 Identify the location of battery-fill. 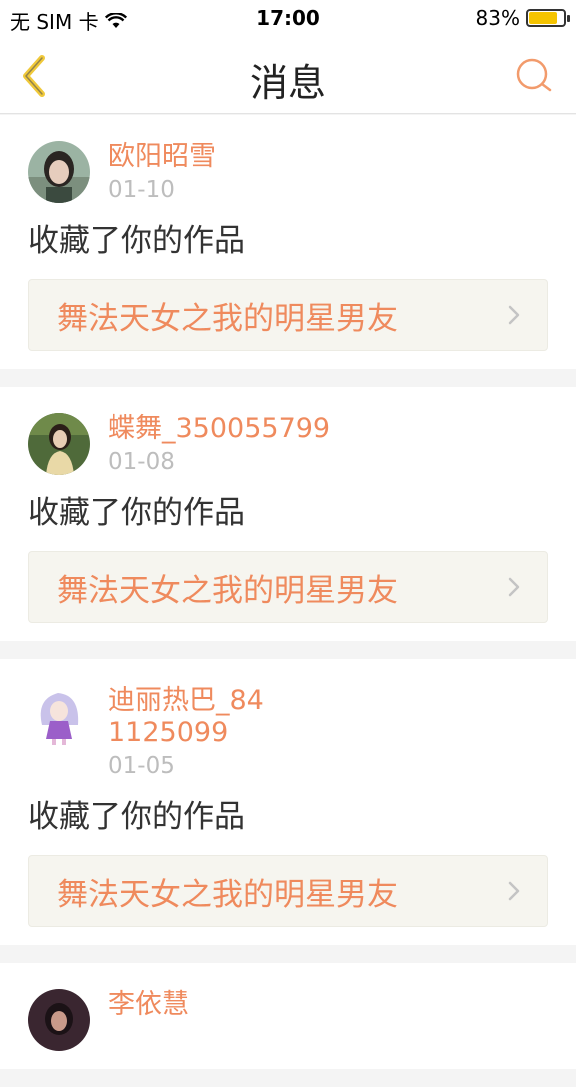
(543, 18).